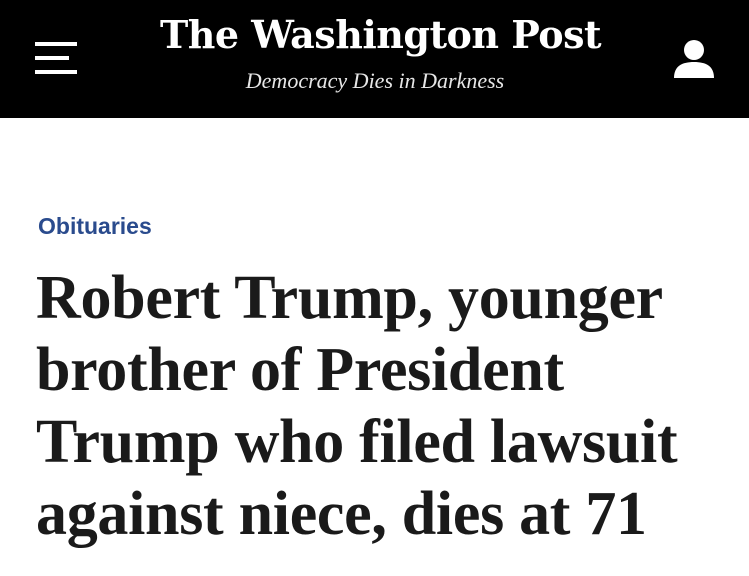 Image resolution: width=749 pixels, height=576 pixels. I want to click on account-button, so click(694, 60).